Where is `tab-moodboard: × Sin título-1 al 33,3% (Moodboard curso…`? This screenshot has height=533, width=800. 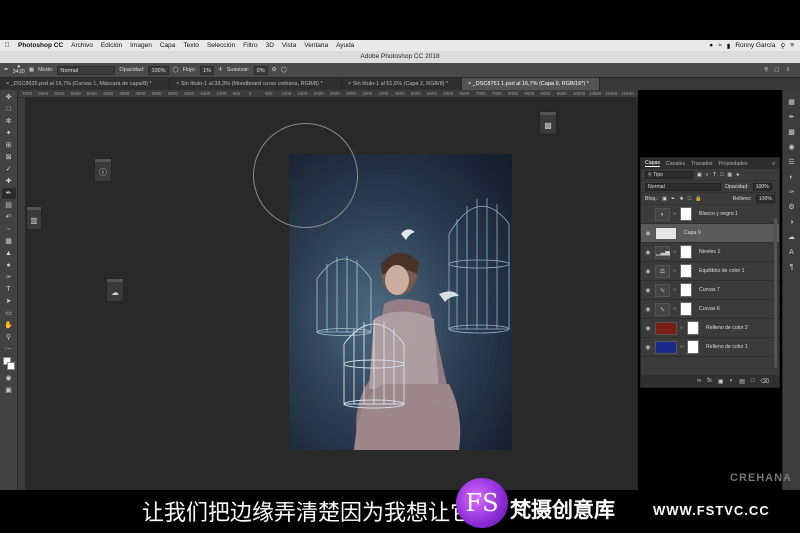 tab-moodboard: × Sin título-1 al 33,3% (Moodboard curso… is located at coordinates (256, 84).